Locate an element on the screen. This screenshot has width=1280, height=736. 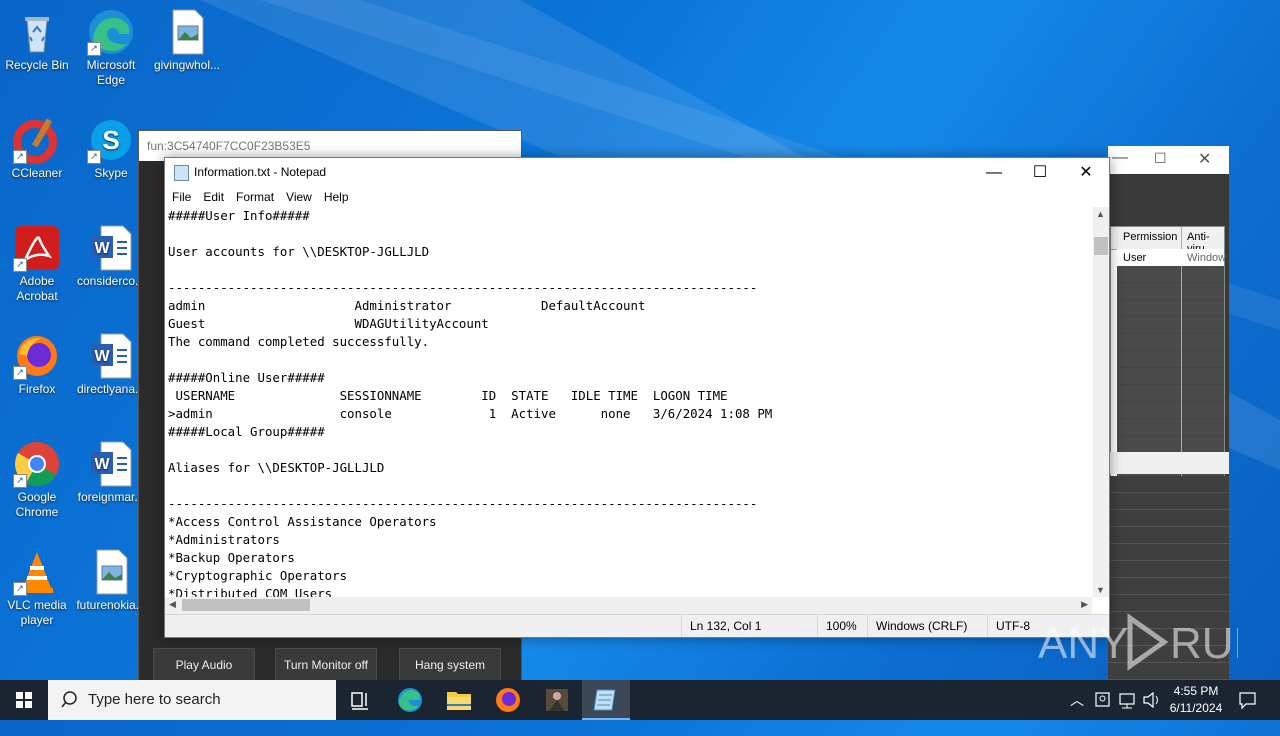
maximize-button: ☐ is located at coordinates (1040, 172).